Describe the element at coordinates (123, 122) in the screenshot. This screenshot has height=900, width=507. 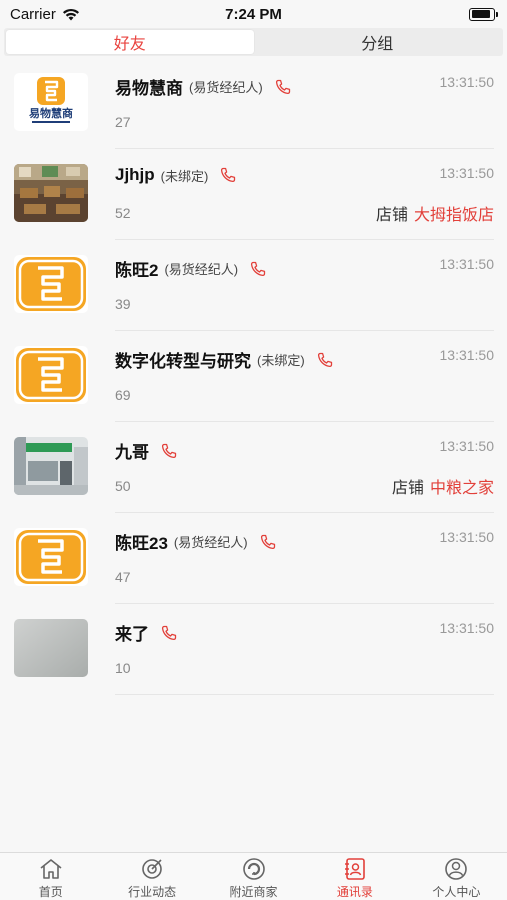
I see `contact-id: 27` at that location.